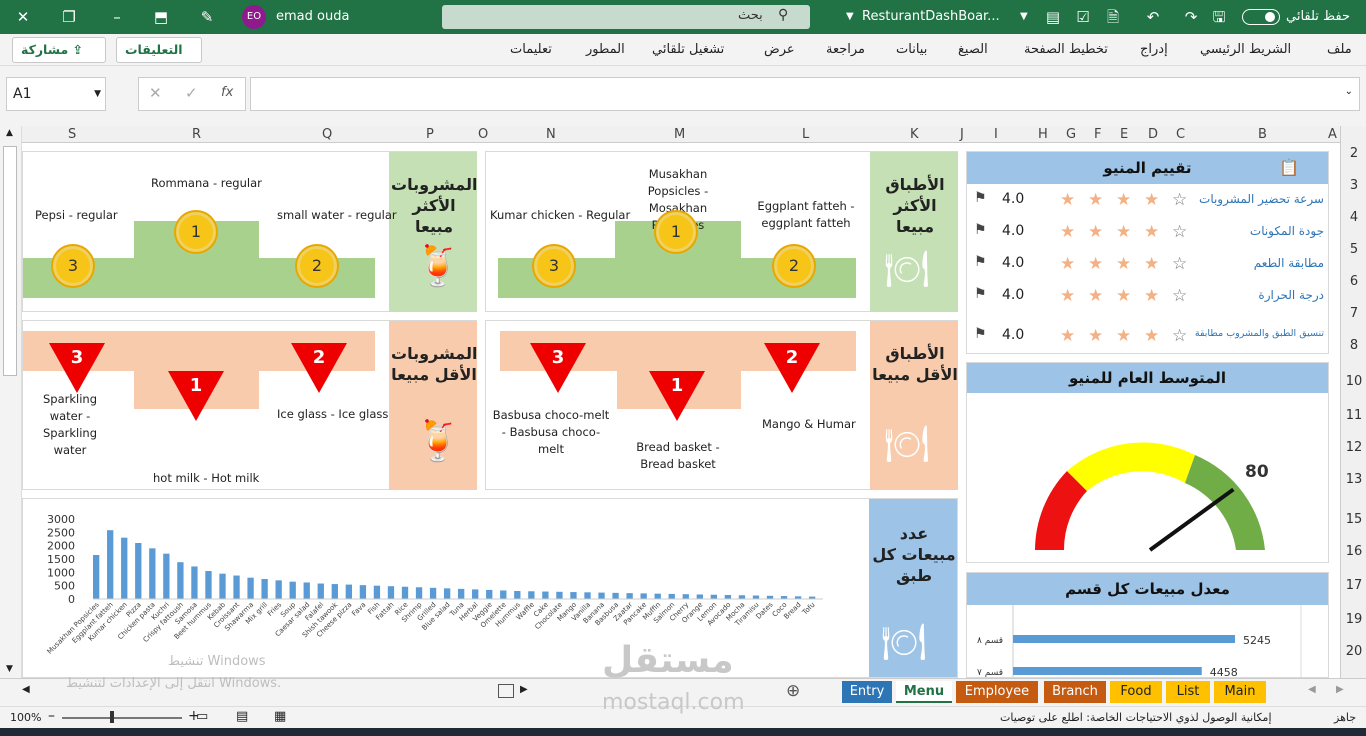 This screenshot has width=1366, height=736. I want to click on column-header-D: D, so click(1153, 134).